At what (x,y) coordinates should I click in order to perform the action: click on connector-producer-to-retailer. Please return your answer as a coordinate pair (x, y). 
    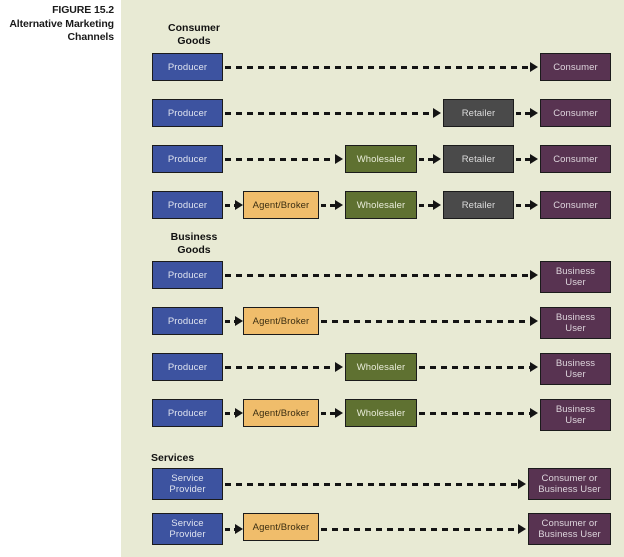
    Looking at the image, I should click on (333, 113).